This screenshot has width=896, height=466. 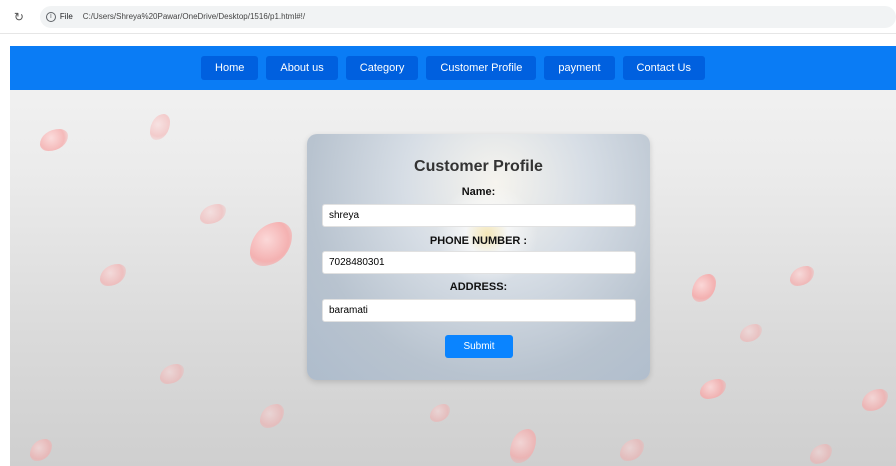 What do you see at coordinates (479, 262) in the screenshot?
I see `phone-input` at bounding box center [479, 262].